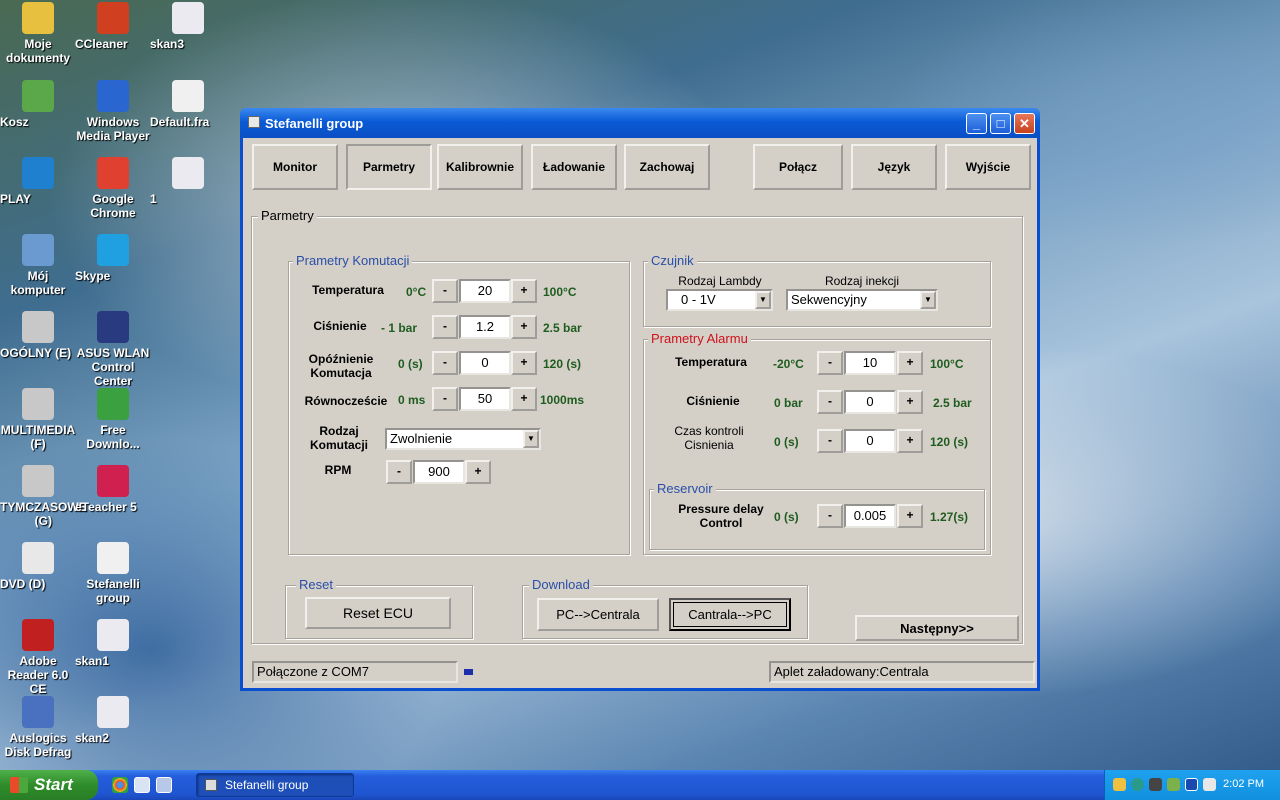 This screenshot has height=800, width=1280. I want to click on monitor-button: Monitor, so click(295, 167).